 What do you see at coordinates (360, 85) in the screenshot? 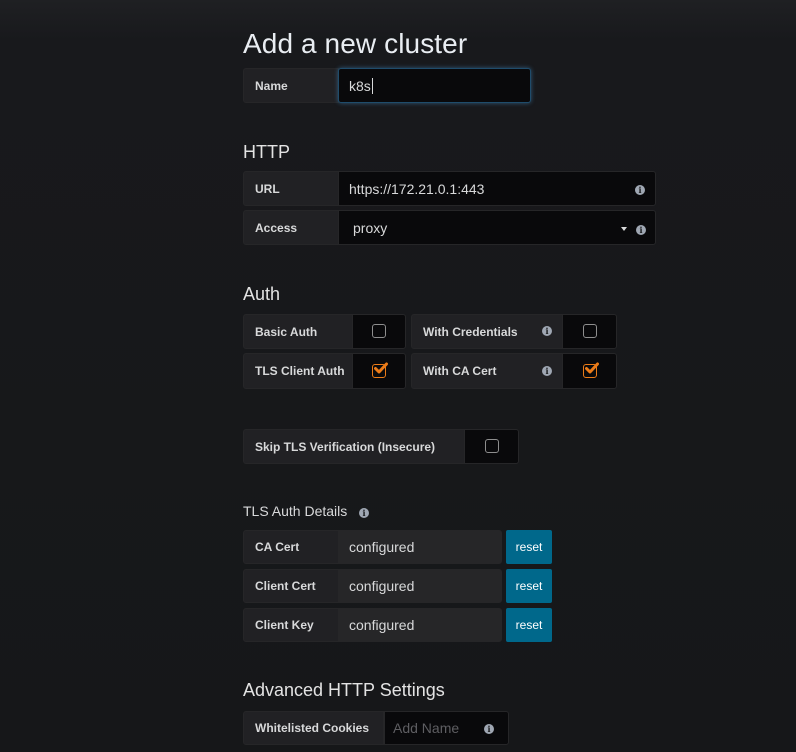
I see `name-input-value: k8s` at bounding box center [360, 85].